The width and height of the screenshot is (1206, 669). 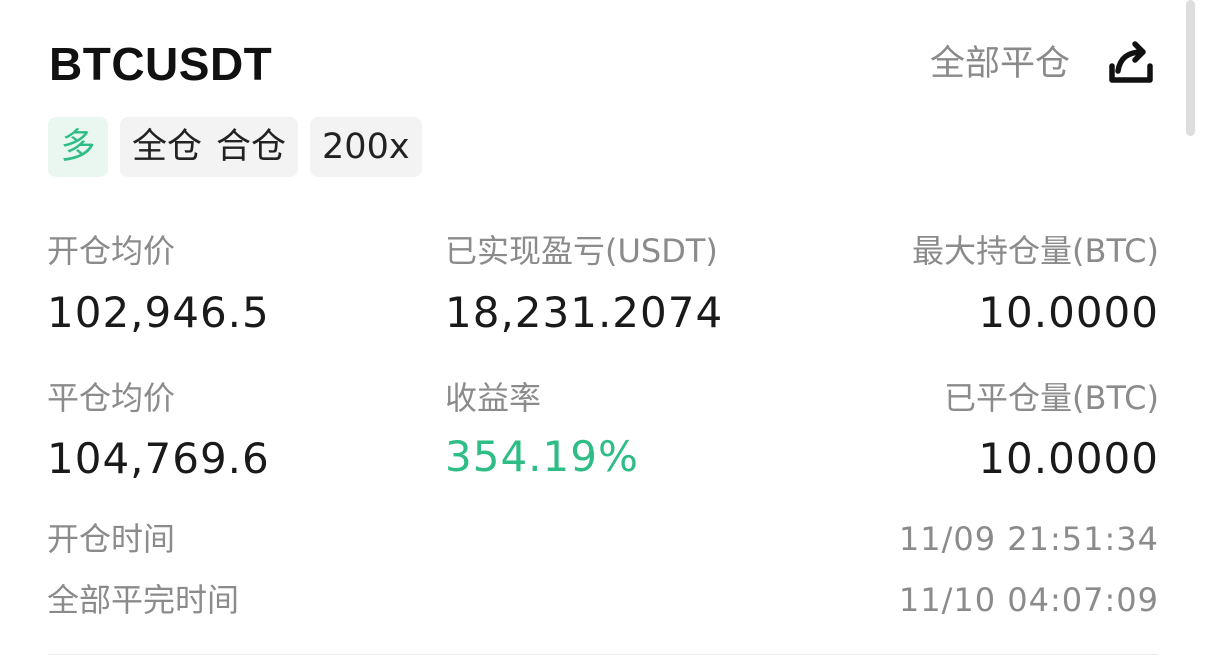 I want to click on close-time-label: 全部平完时间, so click(x=143, y=600).